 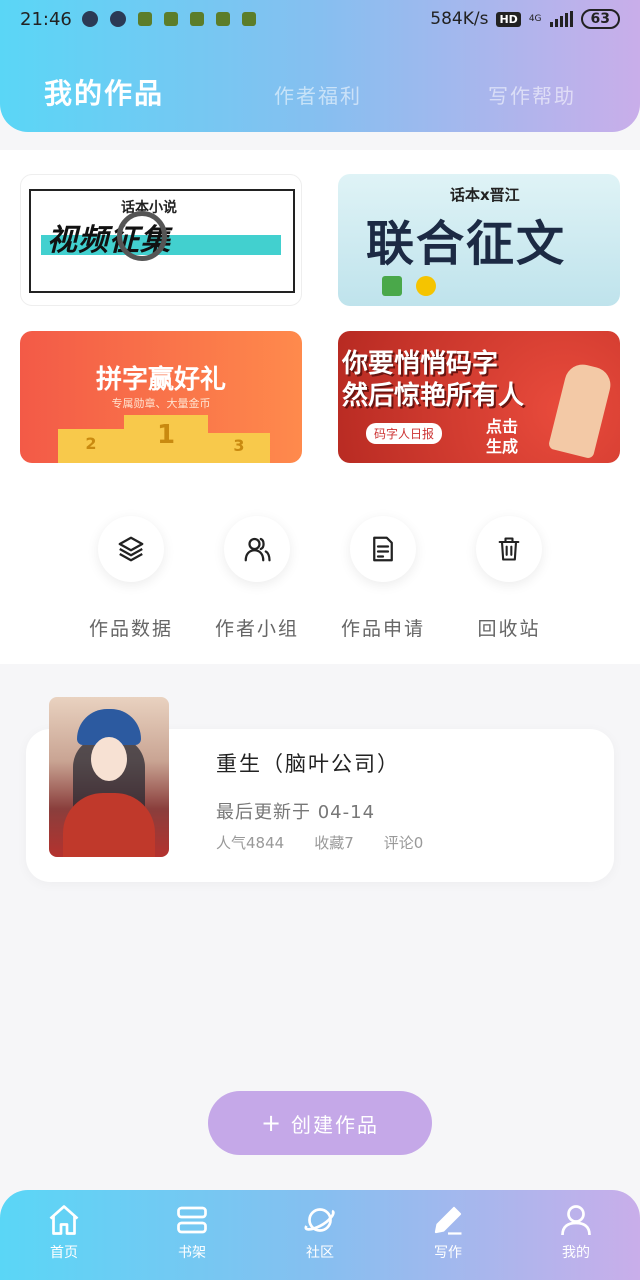 What do you see at coordinates (334, 843) in the screenshot?
I see `work-favorites: 收藏7` at bounding box center [334, 843].